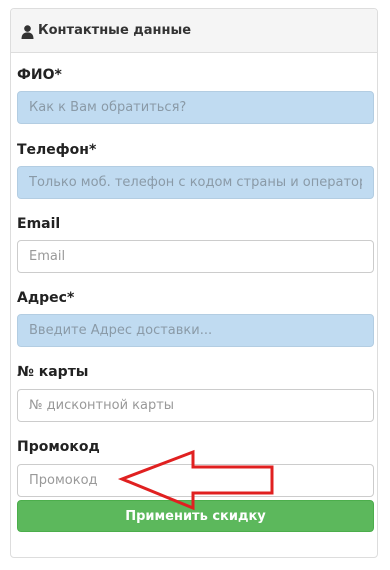  What do you see at coordinates (195, 107) in the screenshot?
I see `full-name-input` at bounding box center [195, 107].